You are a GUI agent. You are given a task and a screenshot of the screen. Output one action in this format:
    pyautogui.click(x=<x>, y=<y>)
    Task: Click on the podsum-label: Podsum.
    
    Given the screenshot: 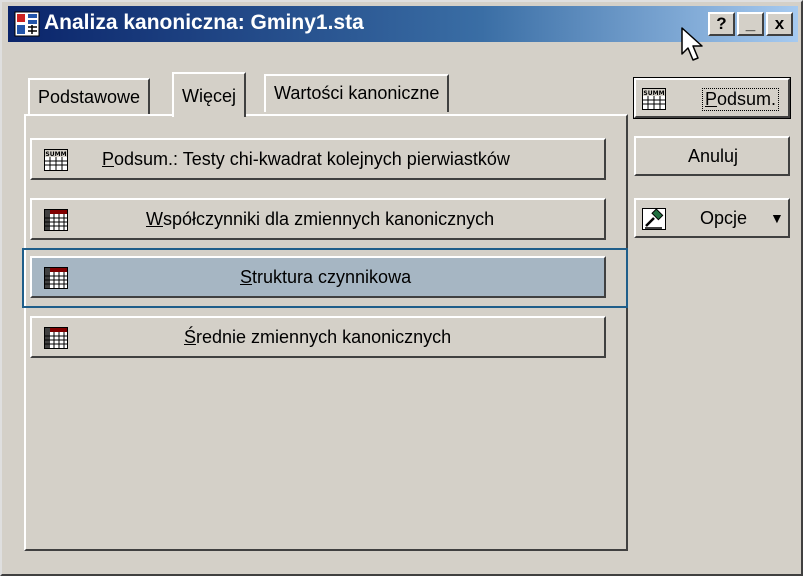 What is the action you would take?
    pyautogui.click(x=741, y=99)
    